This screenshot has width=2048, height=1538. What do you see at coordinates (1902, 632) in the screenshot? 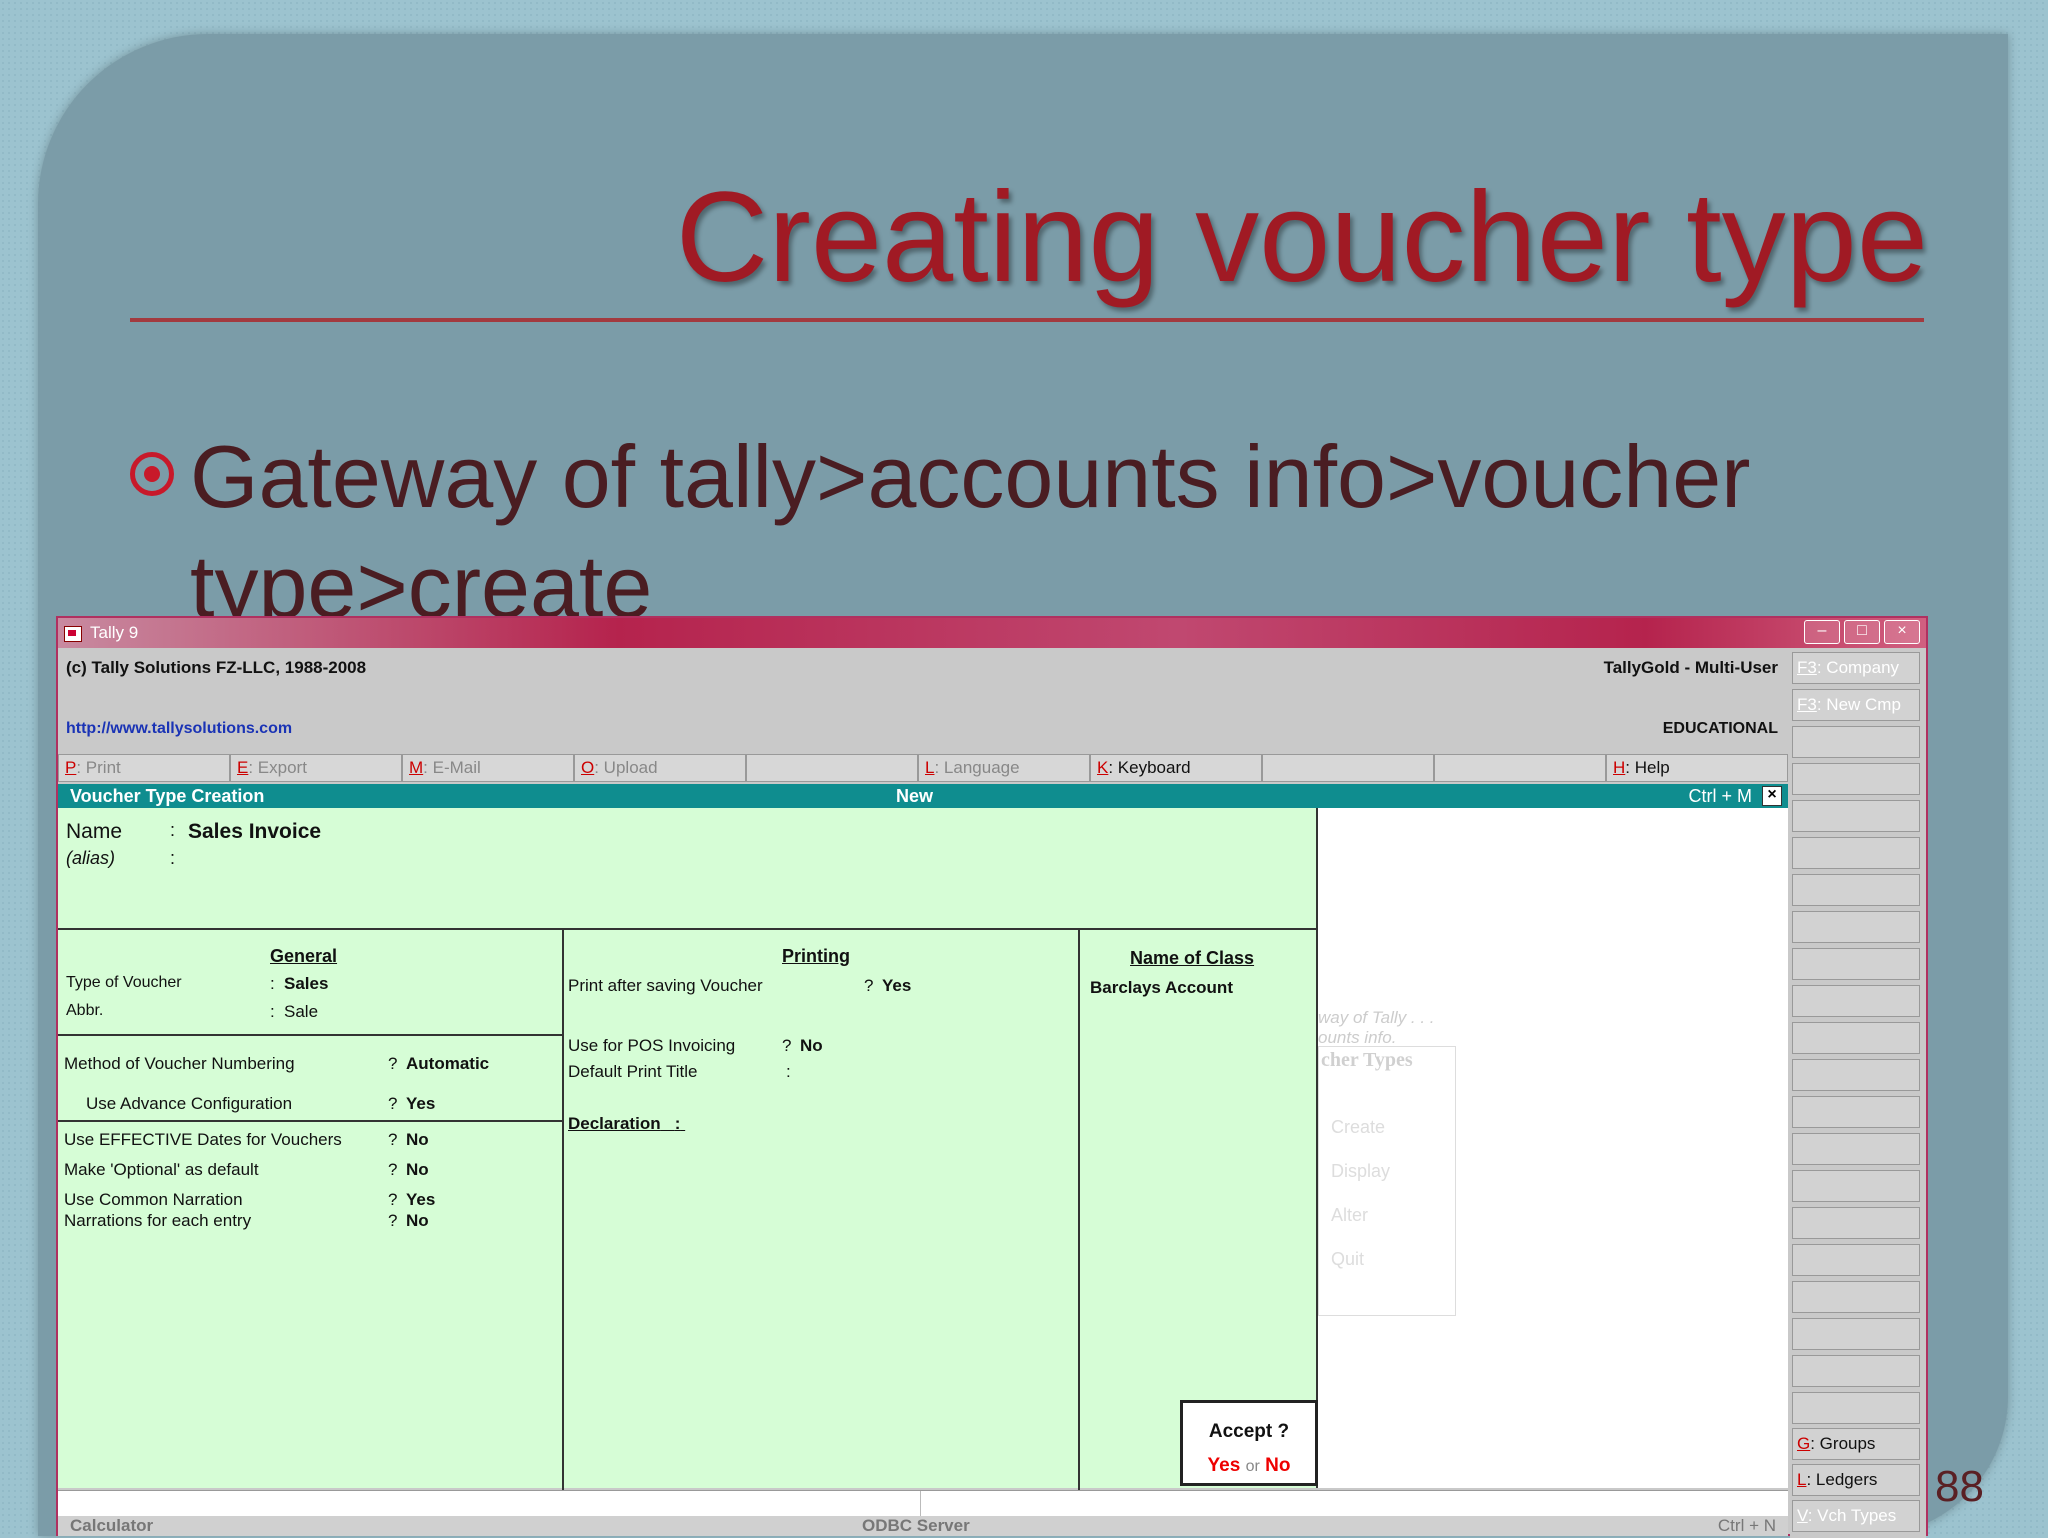
I see `close-window-button: ×` at bounding box center [1902, 632].